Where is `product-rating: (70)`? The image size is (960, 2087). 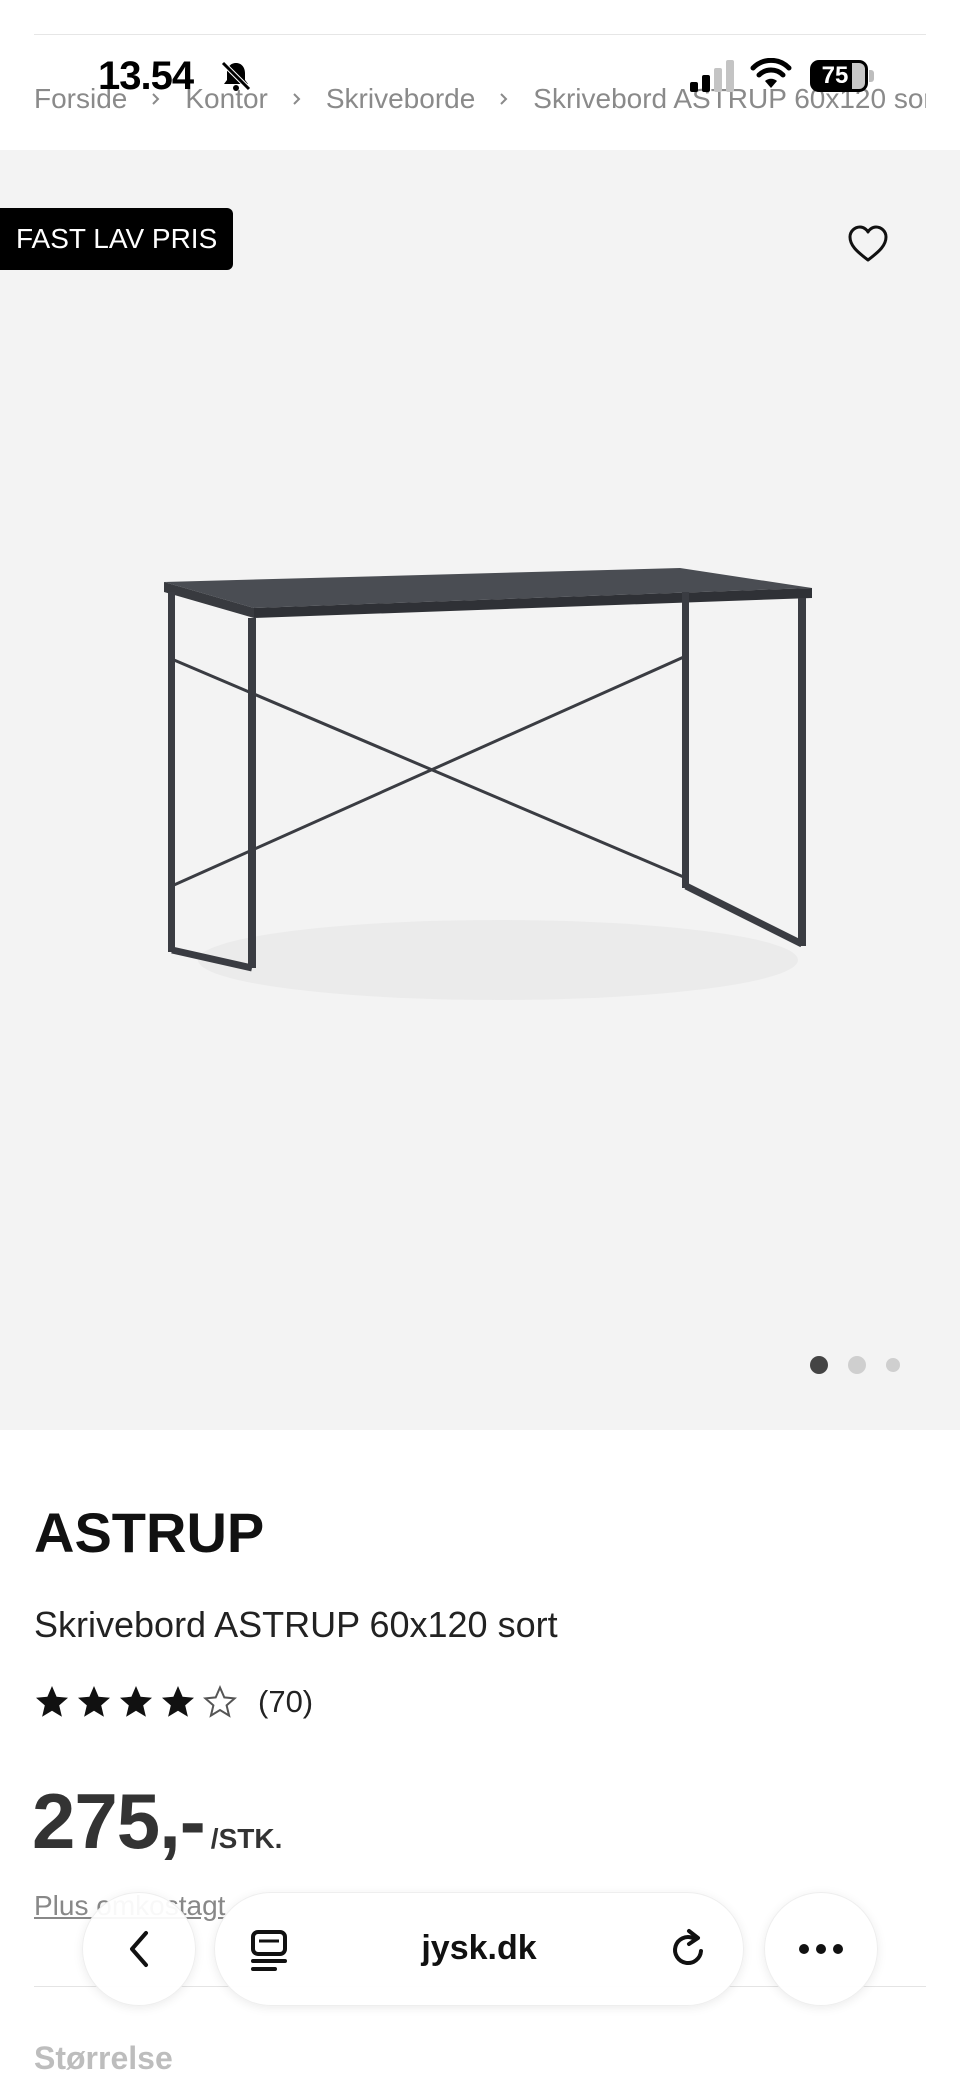 product-rating: (70) is located at coordinates (173, 1702).